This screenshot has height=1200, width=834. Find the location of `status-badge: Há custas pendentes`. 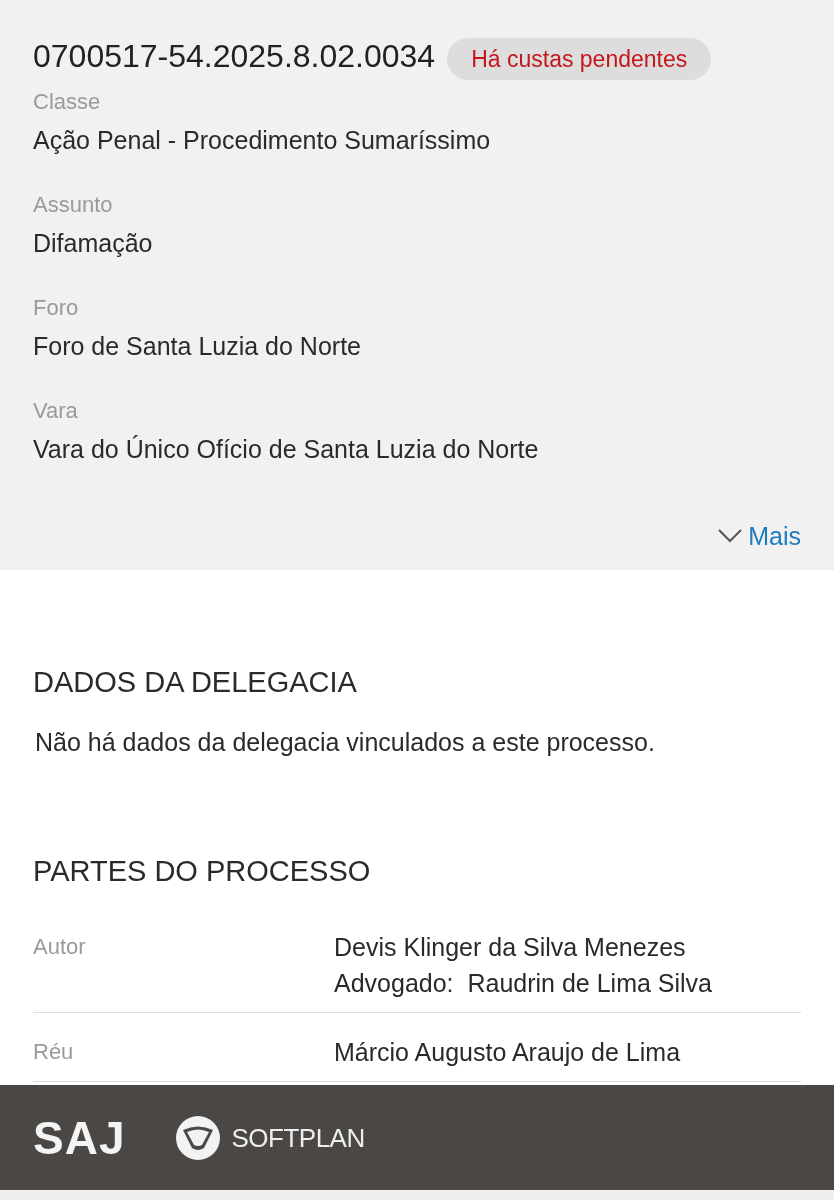

status-badge: Há custas pendentes is located at coordinates (579, 59).